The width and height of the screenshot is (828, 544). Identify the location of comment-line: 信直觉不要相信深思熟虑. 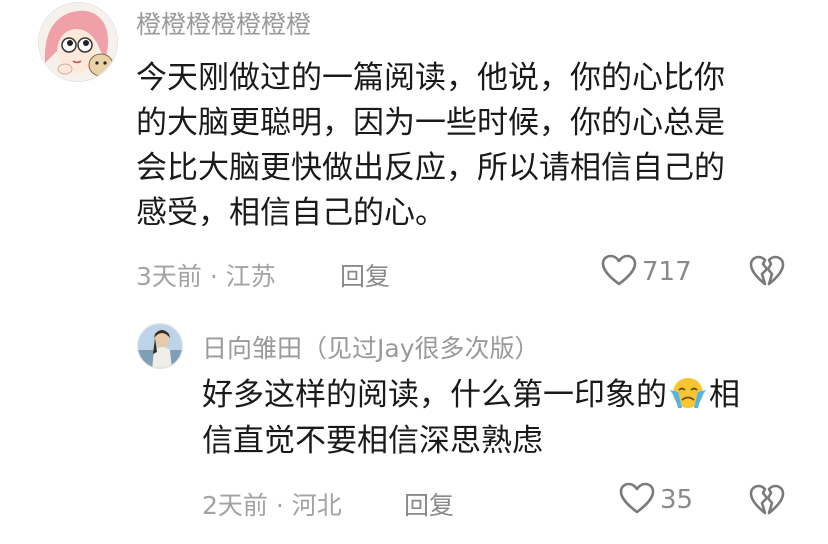
(372, 441).